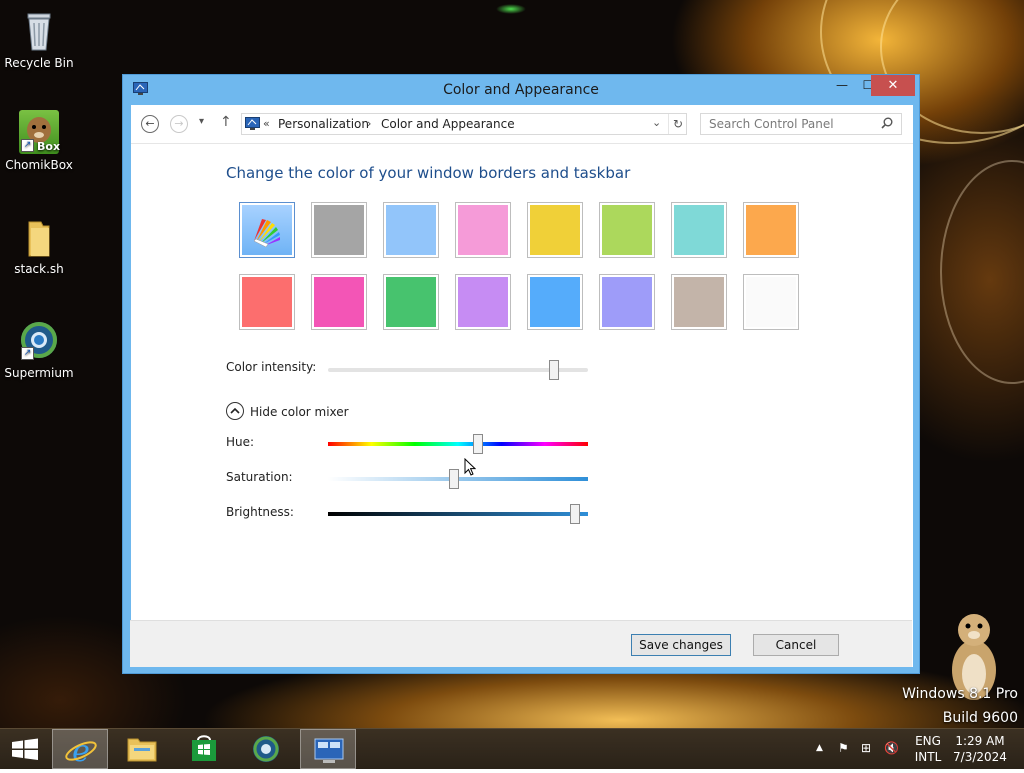 Image resolution: width=1024 pixels, height=773 pixels. What do you see at coordinates (271, 367) in the screenshot?
I see `color-intensity-label: Color intensity:` at bounding box center [271, 367].